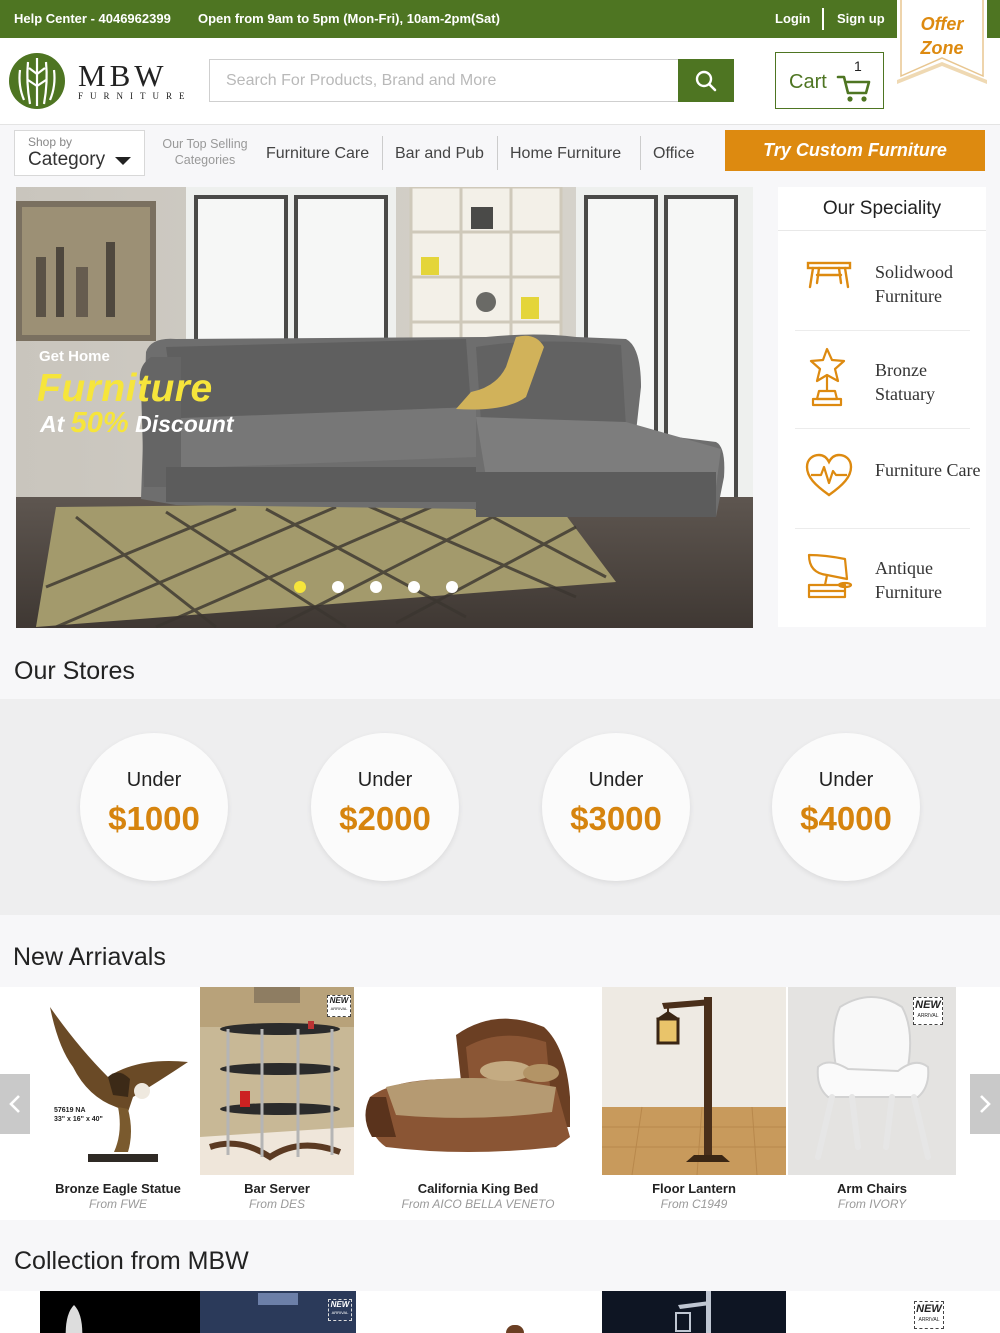 The image size is (1000, 1333). Describe the element at coordinates (882, 209) in the screenshot. I see `speciality-title: Our Speciality` at that location.